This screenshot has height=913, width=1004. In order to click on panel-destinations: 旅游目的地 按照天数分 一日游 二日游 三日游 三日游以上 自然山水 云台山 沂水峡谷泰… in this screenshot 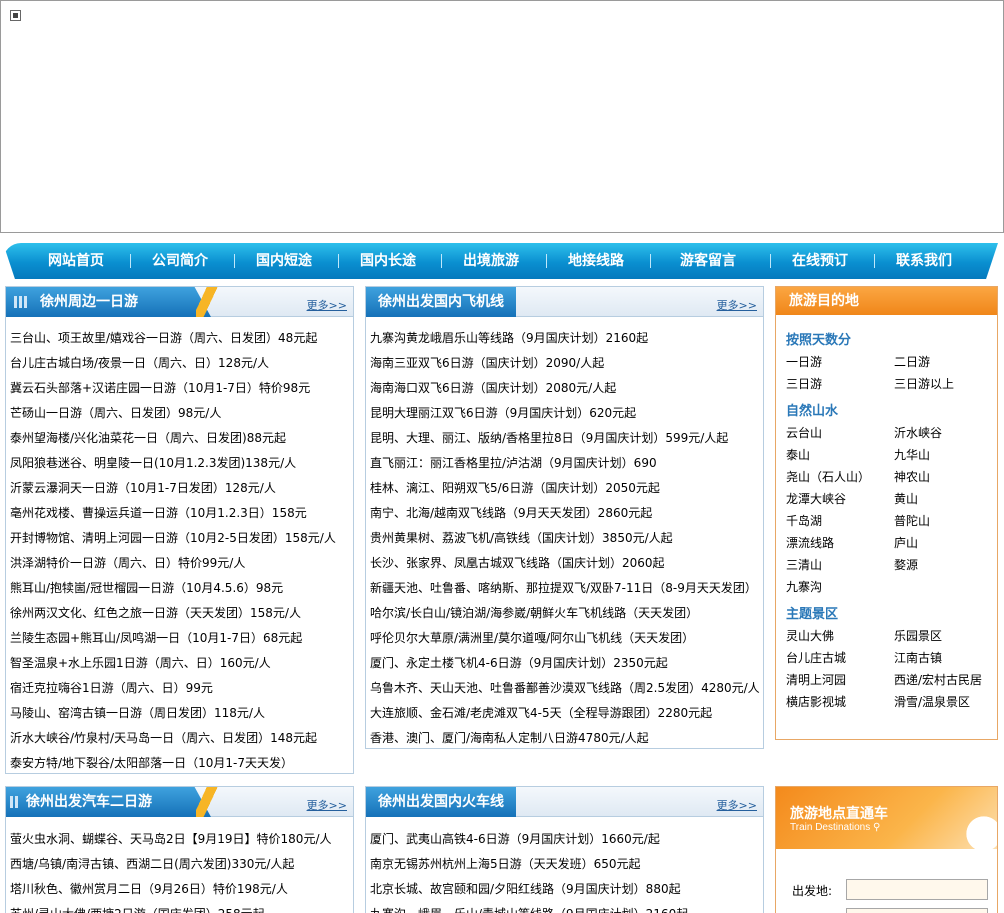, I will do `click(886, 513)`.